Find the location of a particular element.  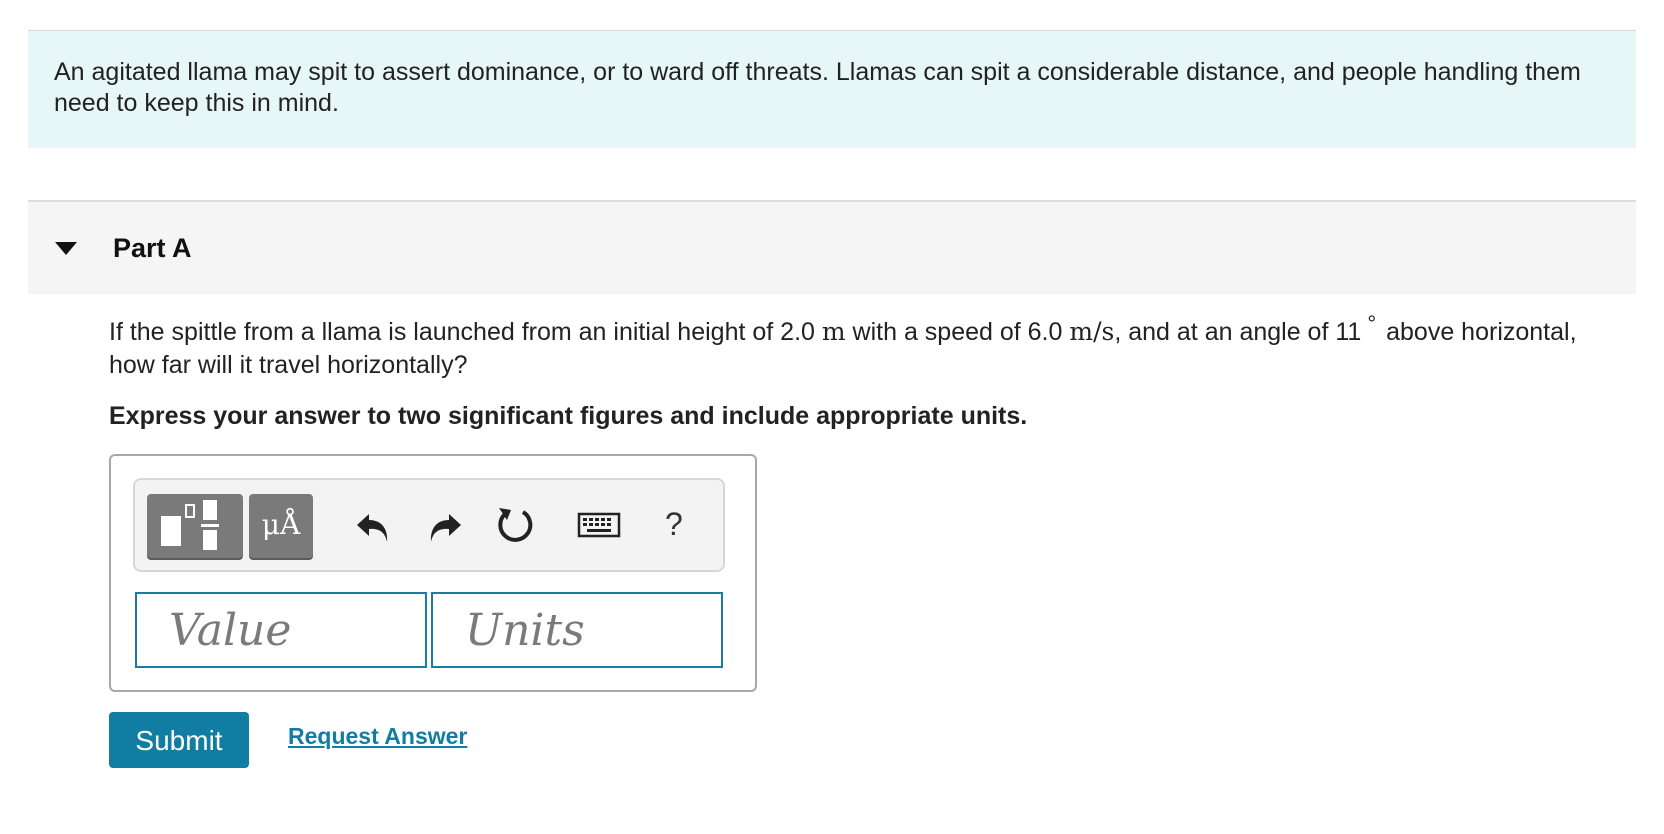

degree-symbol: ° is located at coordinates (1372, 323).